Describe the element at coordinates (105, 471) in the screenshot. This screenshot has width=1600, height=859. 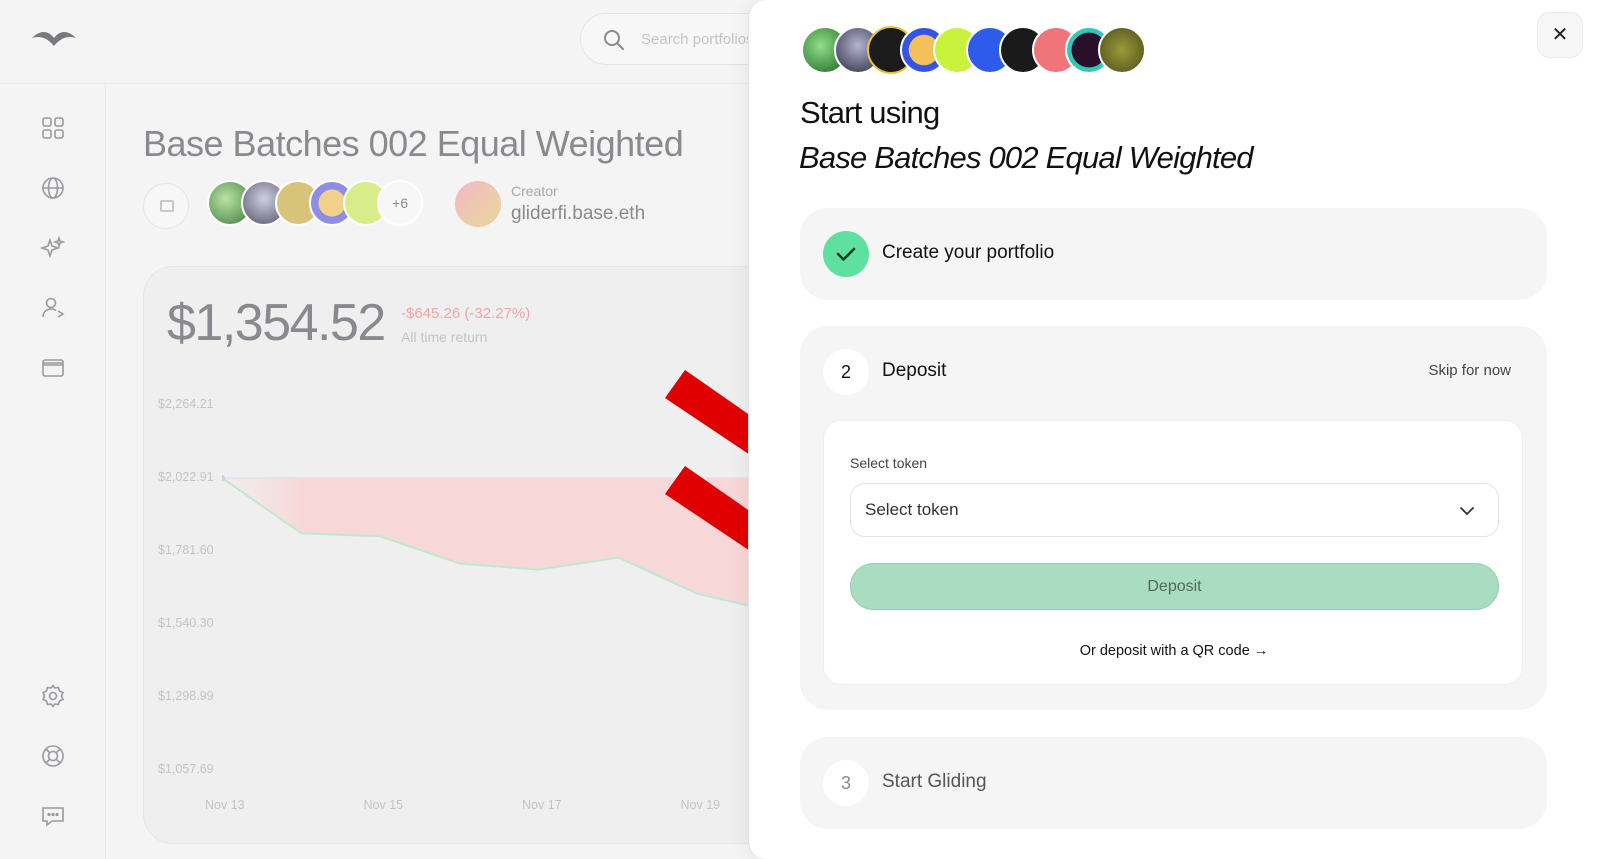
I see `sidebar-divider` at that location.